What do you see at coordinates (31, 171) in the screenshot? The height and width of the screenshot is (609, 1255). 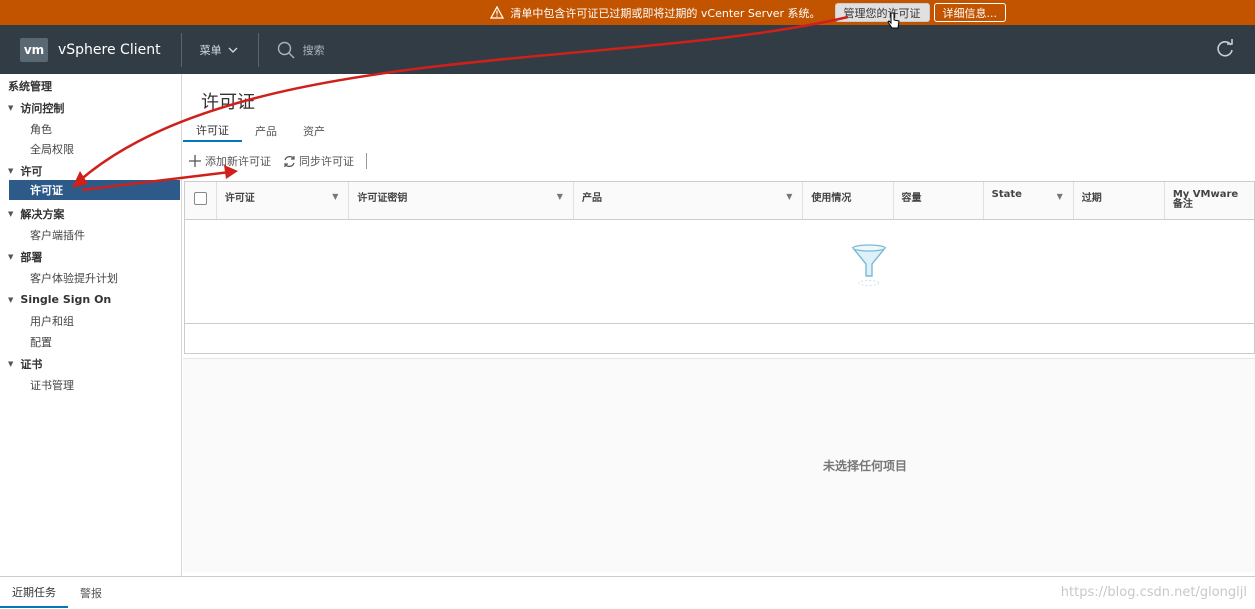 I see `sidebar-group-label: 许可` at bounding box center [31, 171].